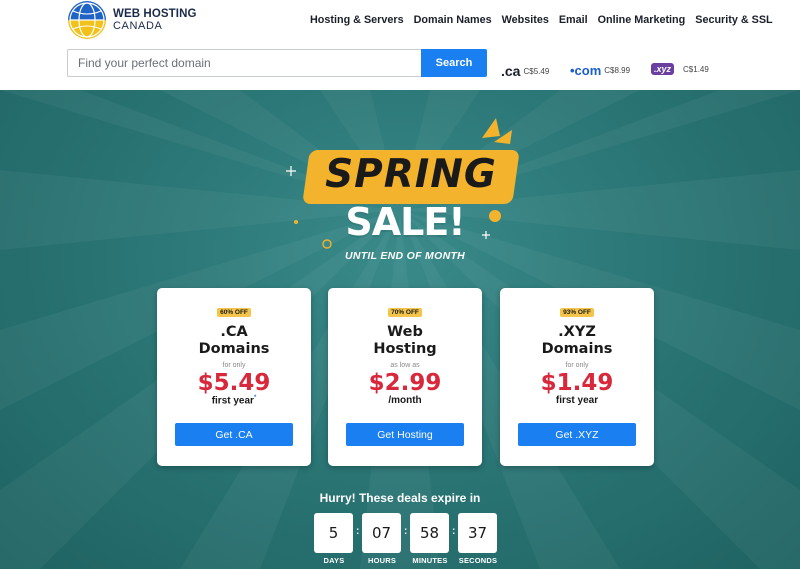 The image size is (800, 569). Describe the element at coordinates (577, 312) in the screenshot. I see `discount-badge: 93% OFF` at that location.